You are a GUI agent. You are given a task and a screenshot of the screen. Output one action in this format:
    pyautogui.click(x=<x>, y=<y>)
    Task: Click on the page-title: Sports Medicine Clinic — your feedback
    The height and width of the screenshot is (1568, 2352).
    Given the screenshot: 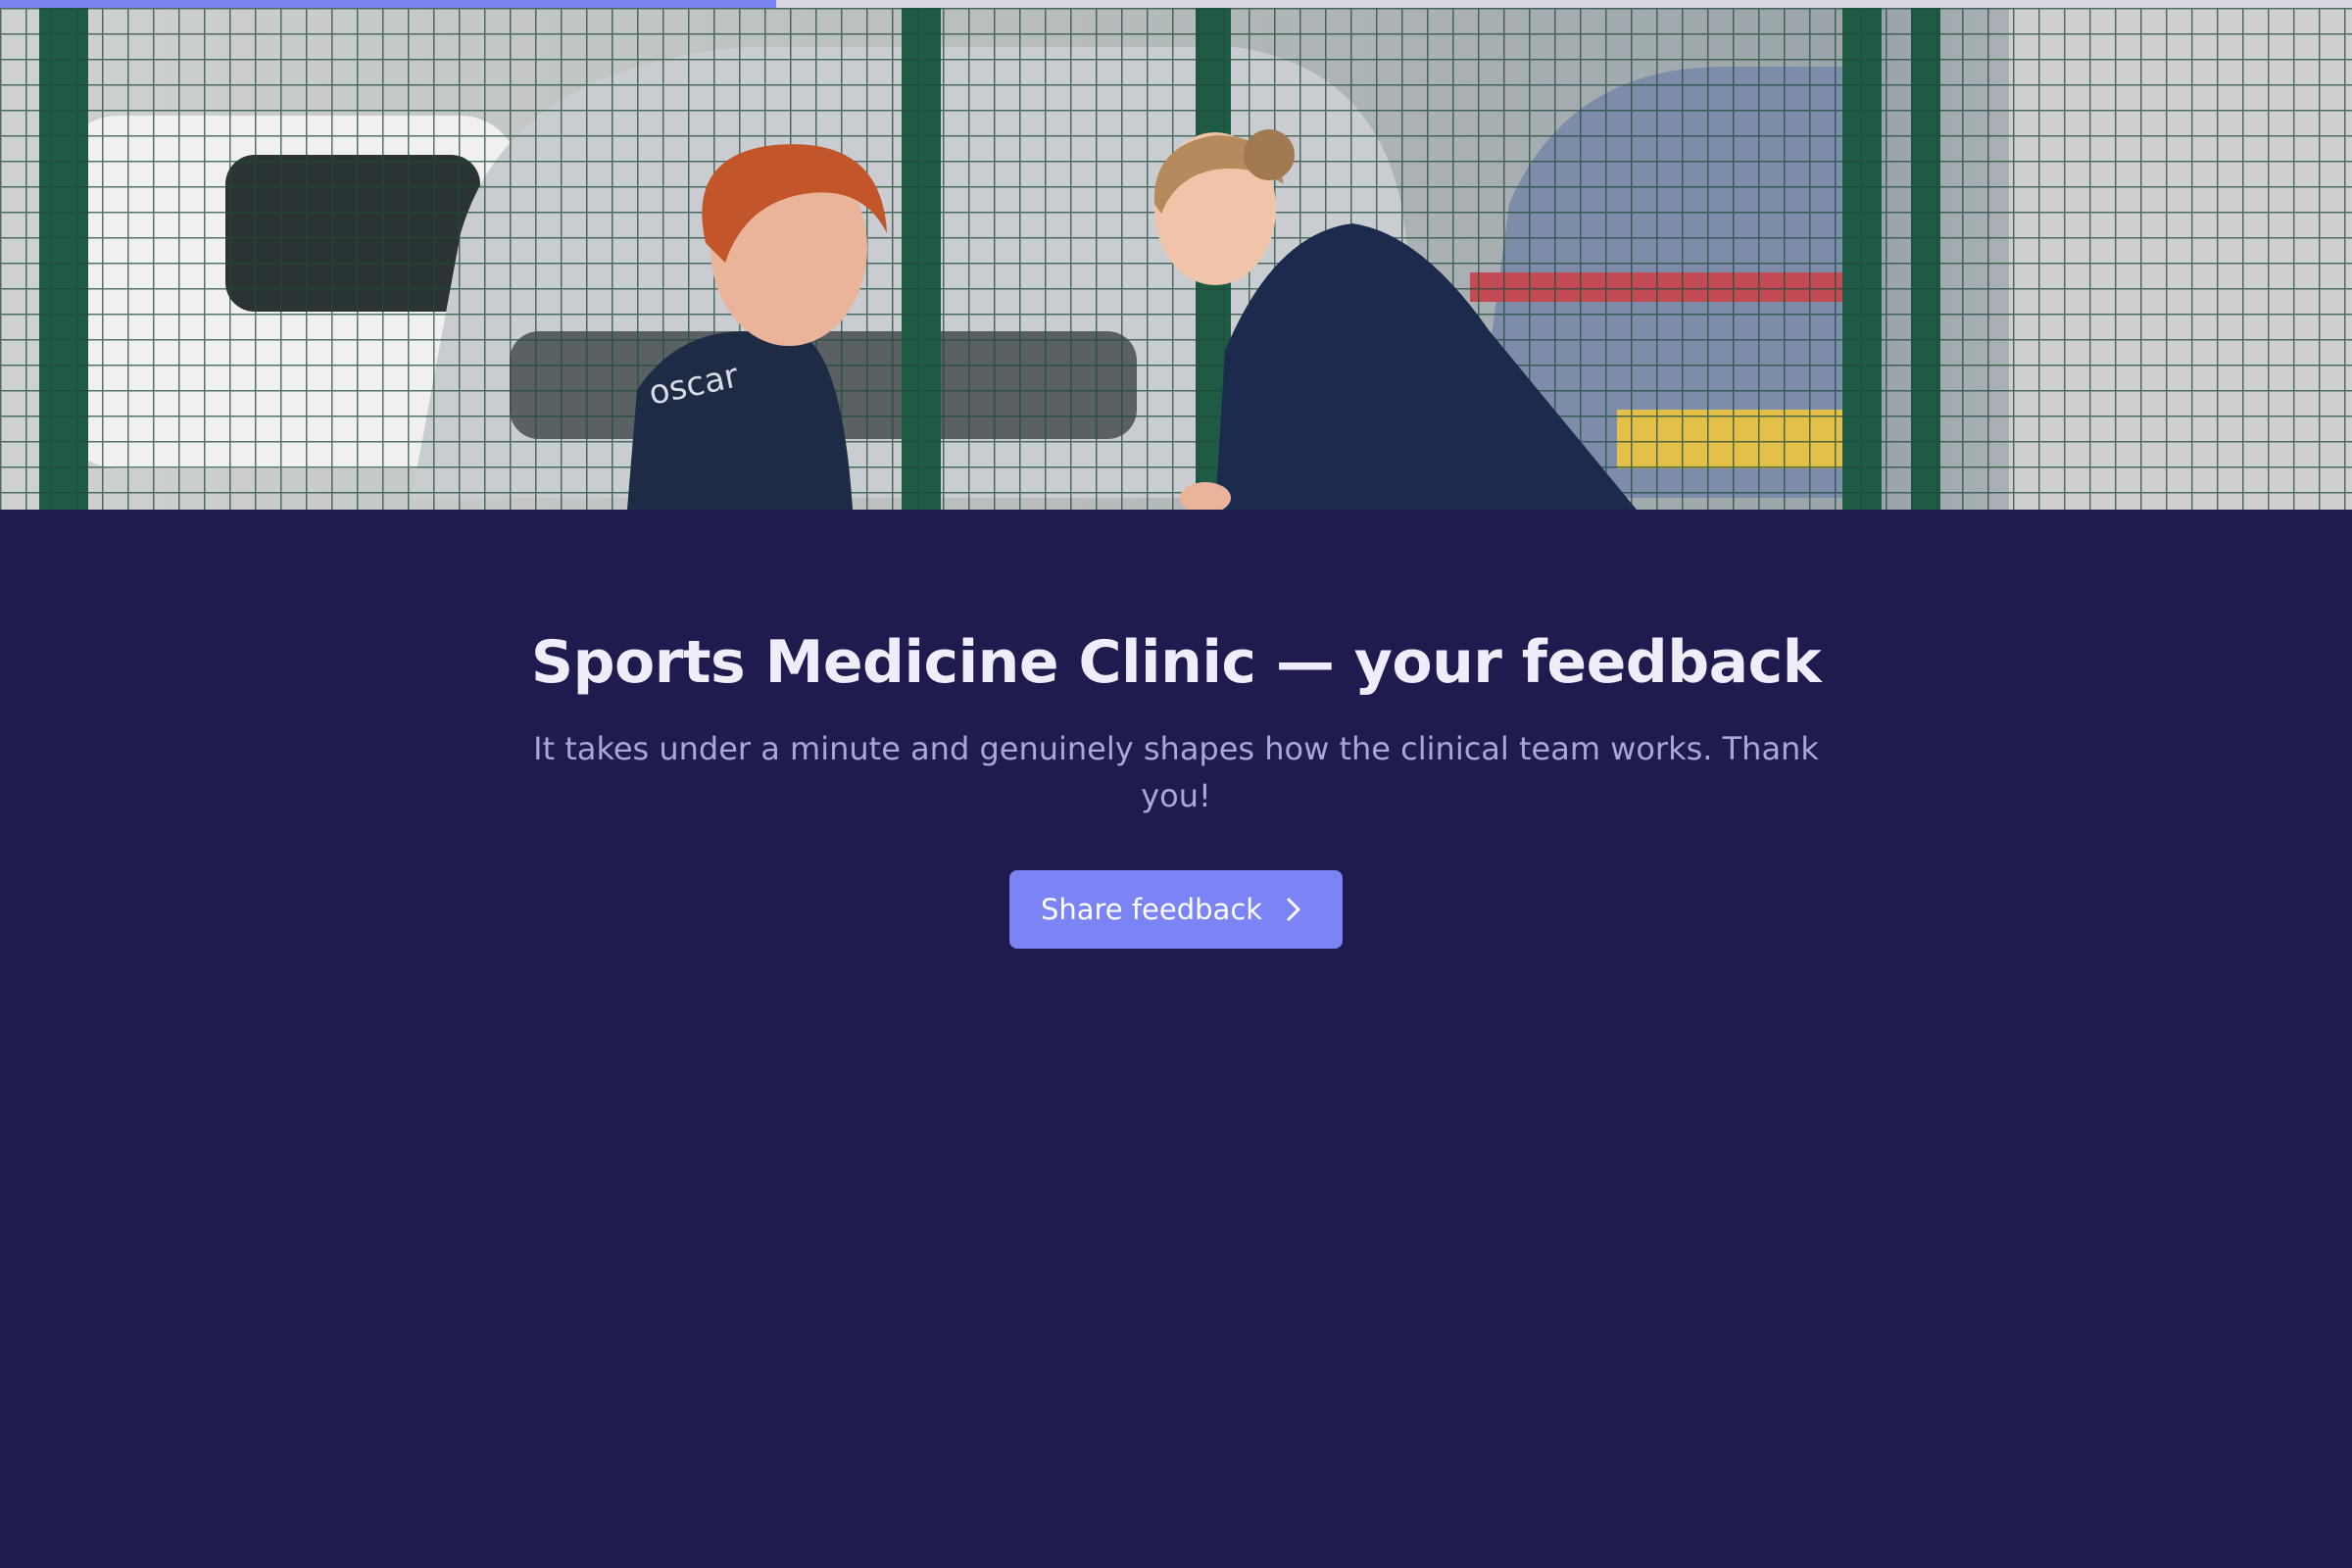 What is the action you would take?
    pyautogui.click(x=1176, y=662)
    